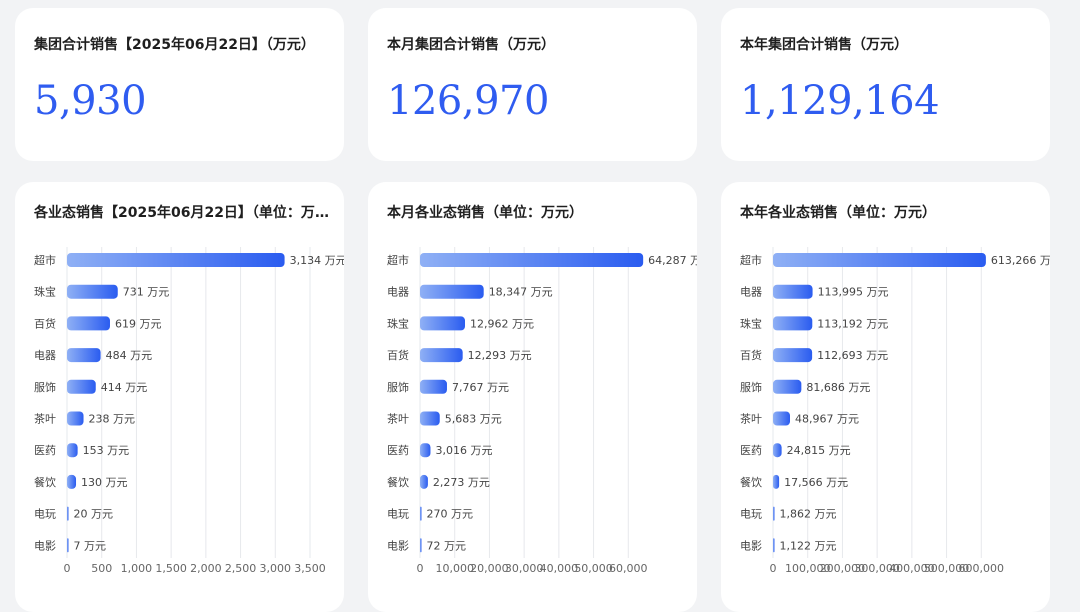 The height and width of the screenshot is (612, 1080). I want to click on data-label: 1,862 万元, so click(808, 514).